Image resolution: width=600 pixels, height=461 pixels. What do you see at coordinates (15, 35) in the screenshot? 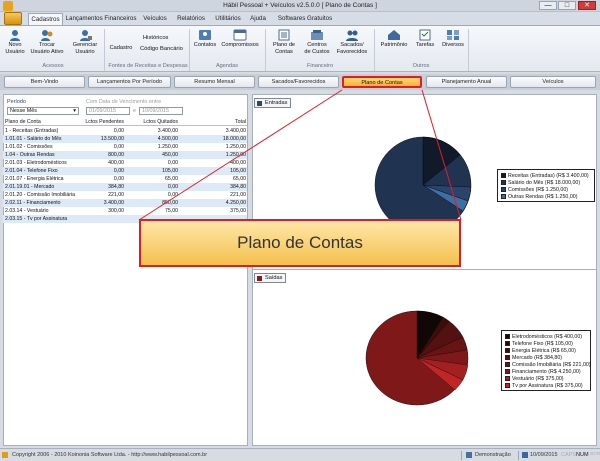
I see `user-add-icon` at bounding box center [15, 35].